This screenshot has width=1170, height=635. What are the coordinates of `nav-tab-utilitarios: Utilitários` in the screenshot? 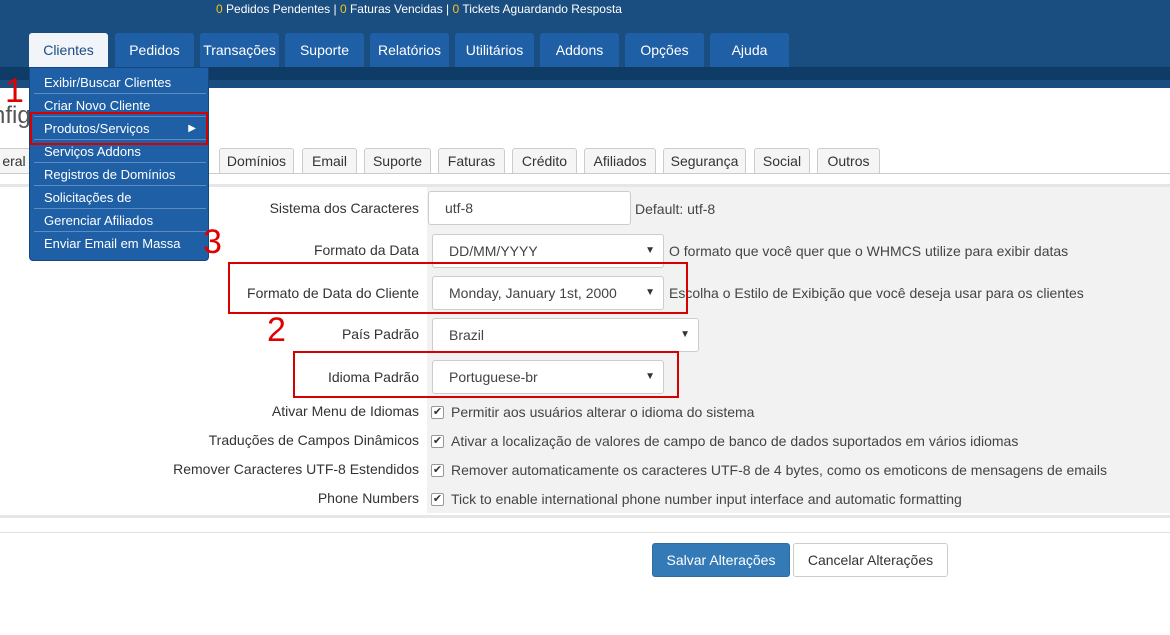 It's located at (494, 50).